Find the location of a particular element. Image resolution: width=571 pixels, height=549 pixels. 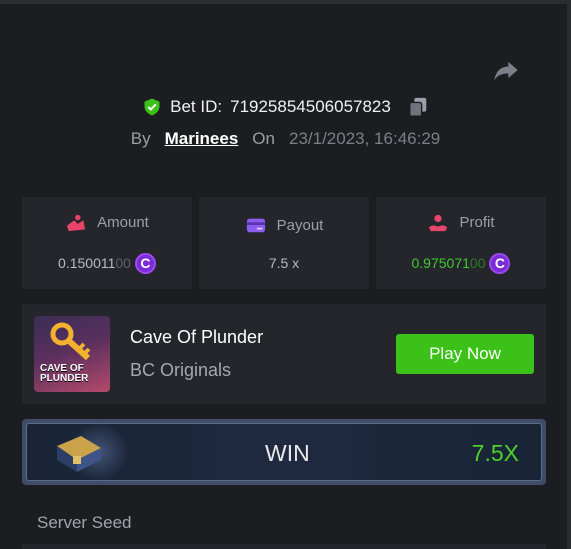

share-icon is located at coordinates (506, 70).